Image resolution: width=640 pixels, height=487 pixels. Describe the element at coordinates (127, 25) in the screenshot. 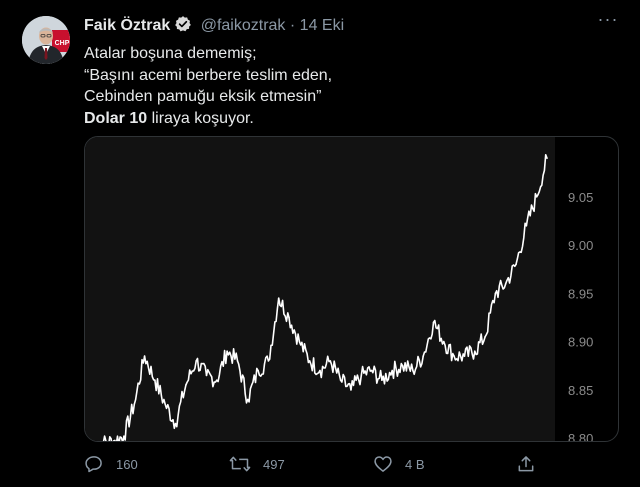

I see `author-name: Faik Öztrak` at that location.